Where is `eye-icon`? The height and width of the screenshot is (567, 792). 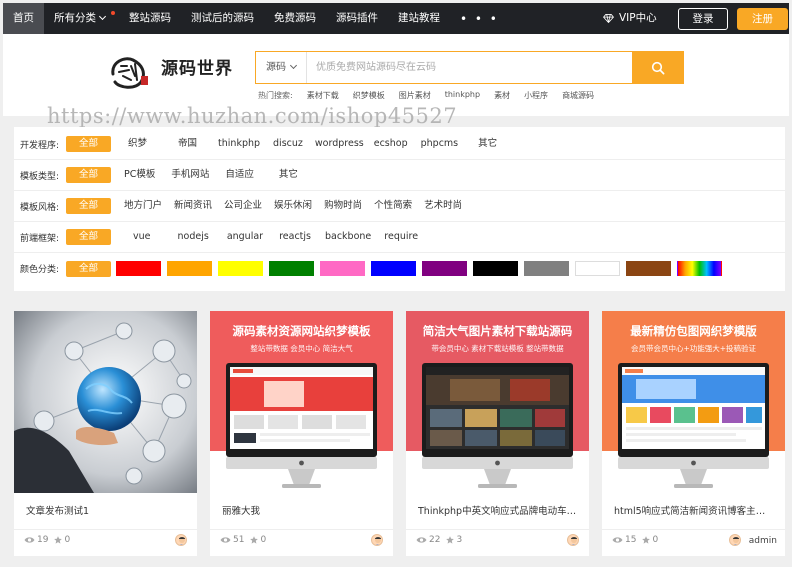 eye-icon is located at coordinates (617, 540).